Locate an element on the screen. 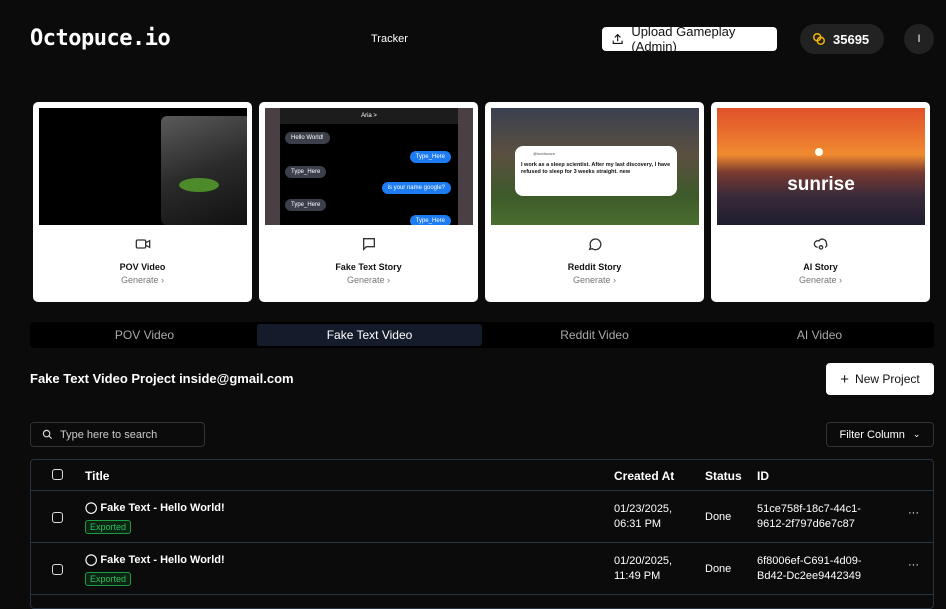 The height and width of the screenshot is (609, 946). coins-icon is located at coordinates (819, 39).